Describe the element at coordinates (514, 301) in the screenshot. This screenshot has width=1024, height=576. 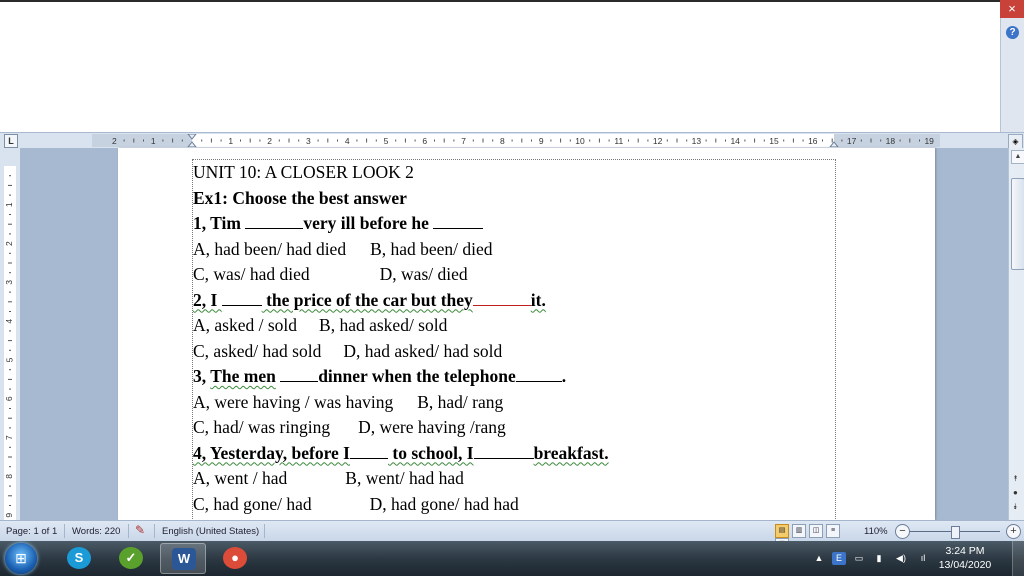
I see `document-line: 2, I the price of the car but they it.` at that location.